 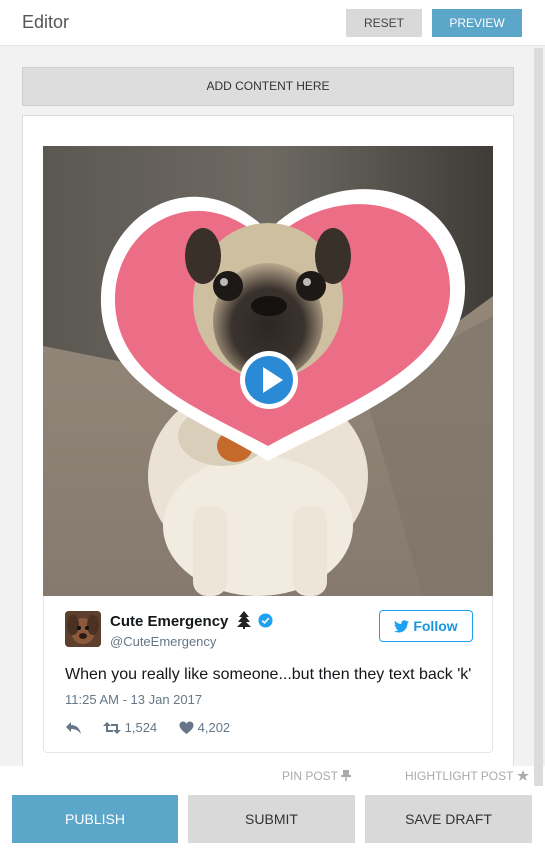 I want to click on twitter-bird-icon, so click(x=402, y=626).